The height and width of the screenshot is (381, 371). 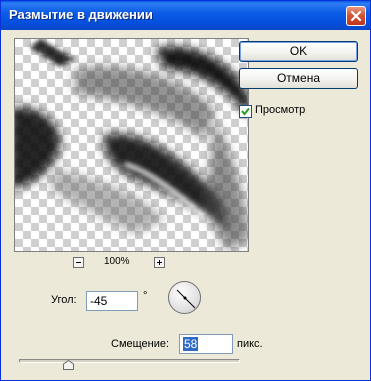 What do you see at coordinates (81, 14) in the screenshot?
I see `dialog-title: Размытие в движении` at bounding box center [81, 14].